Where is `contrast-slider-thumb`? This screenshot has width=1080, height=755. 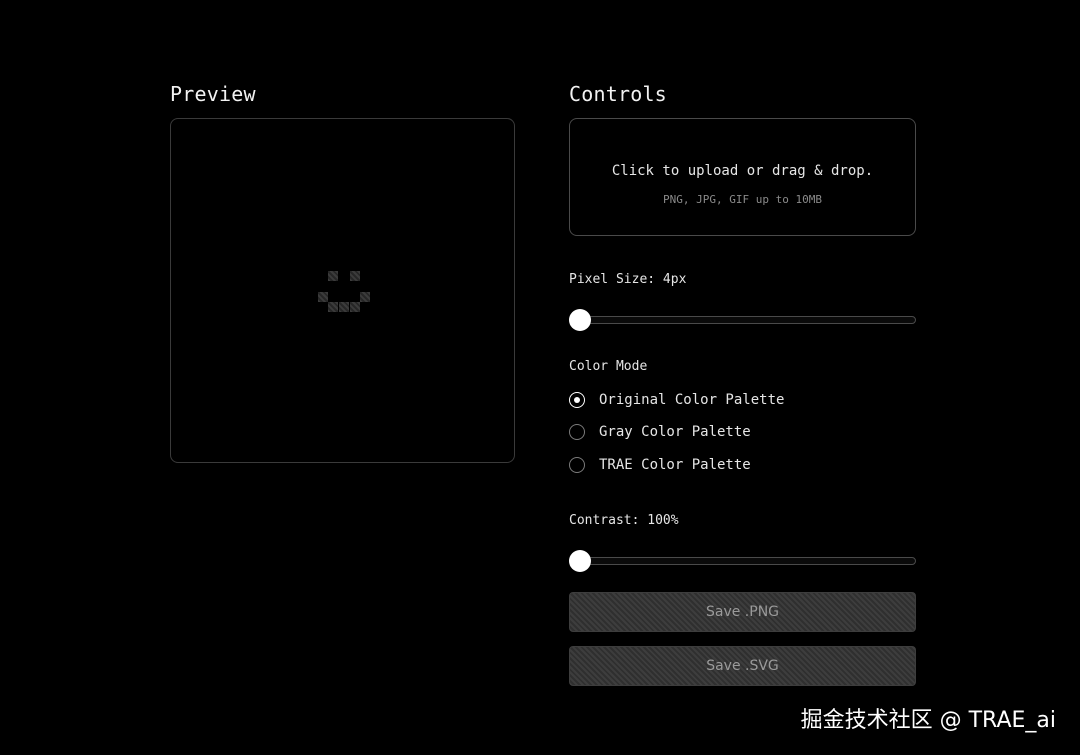
contrast-slider-thumb is located at coordinates (580, 561).